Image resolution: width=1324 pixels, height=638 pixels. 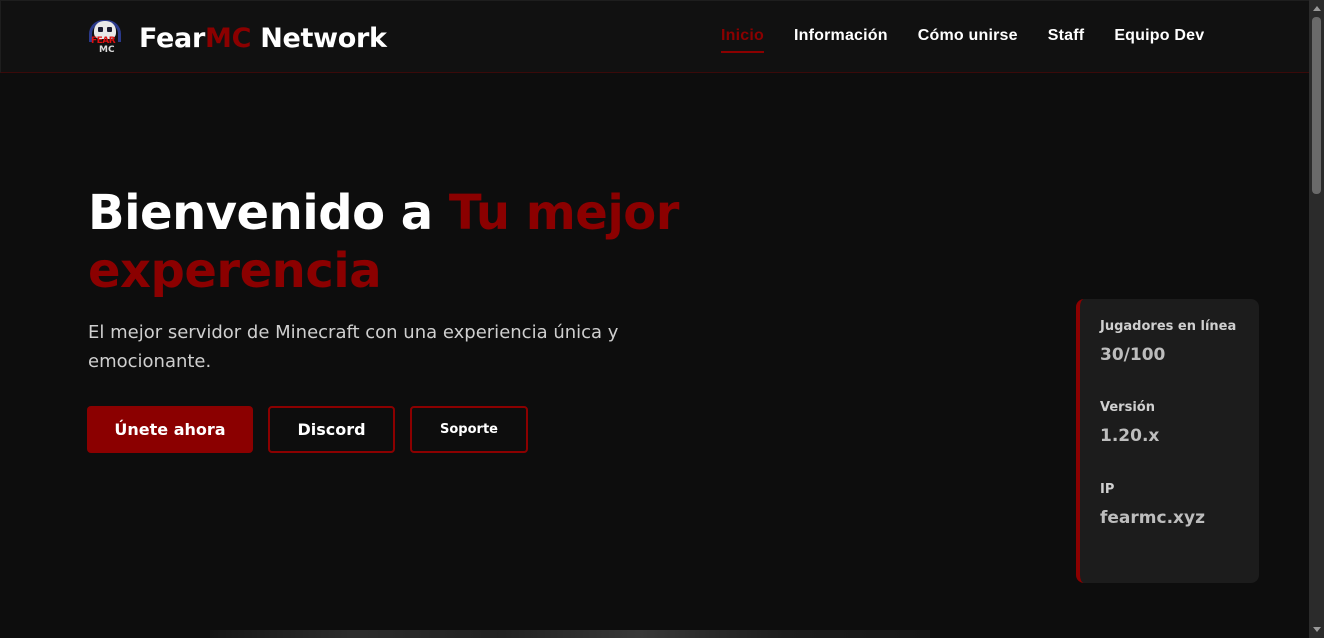 What do you see at coordinates (331, 429) in the screenshot?
I see `discord-button: Discord` at bounding box center [331, 429].